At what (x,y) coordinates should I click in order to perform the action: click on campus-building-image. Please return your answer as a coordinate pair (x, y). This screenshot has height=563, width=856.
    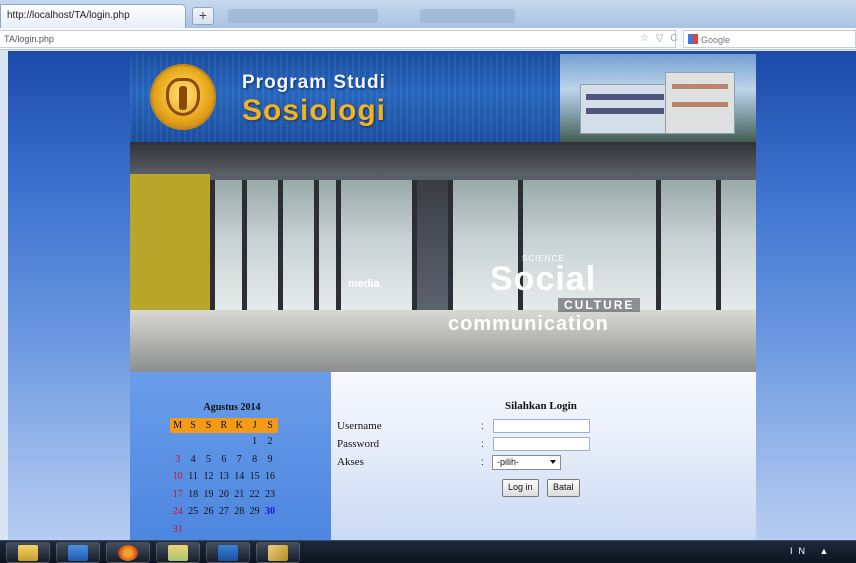
    Looking at the image, I should click on (658, 98).